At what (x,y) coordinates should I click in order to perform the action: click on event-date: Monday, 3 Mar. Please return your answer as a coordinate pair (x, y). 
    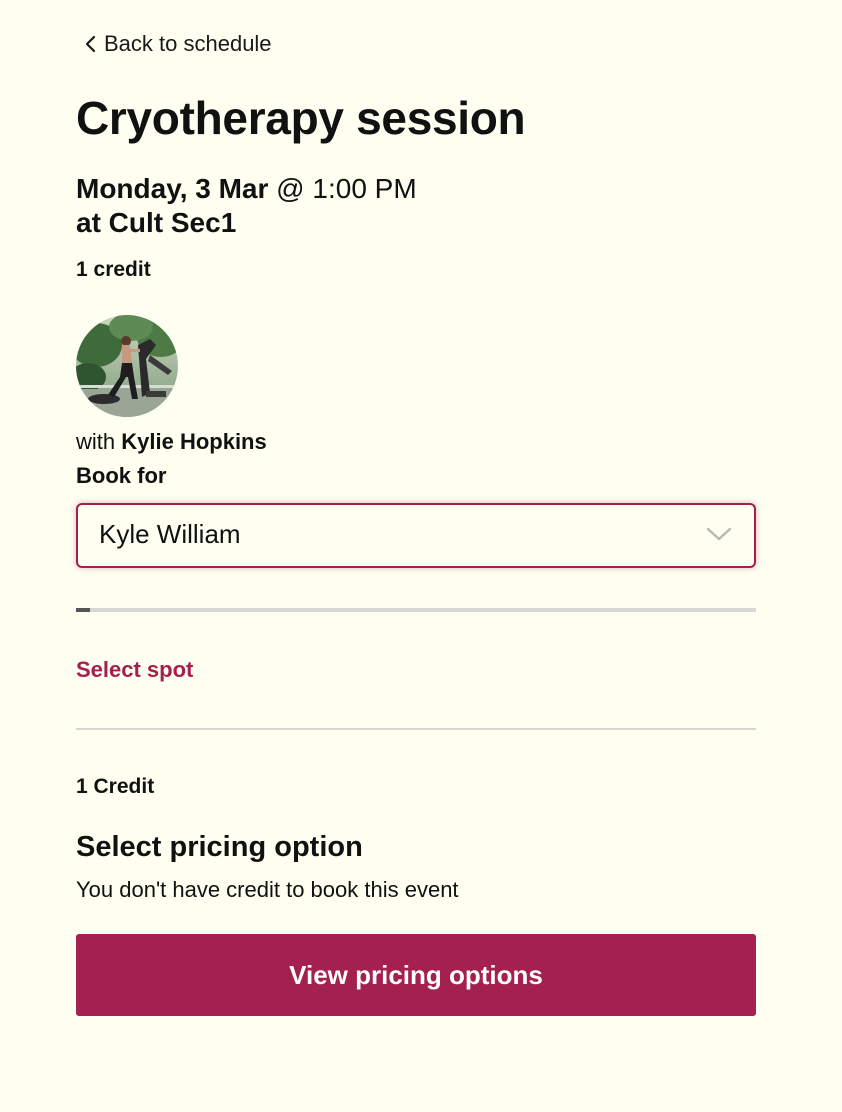
    Looking at the image, I should click on (172, 188).